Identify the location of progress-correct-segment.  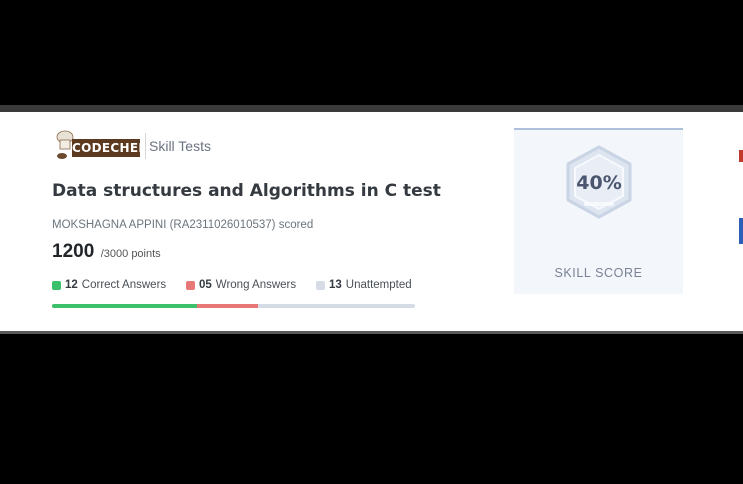
(125, 306).